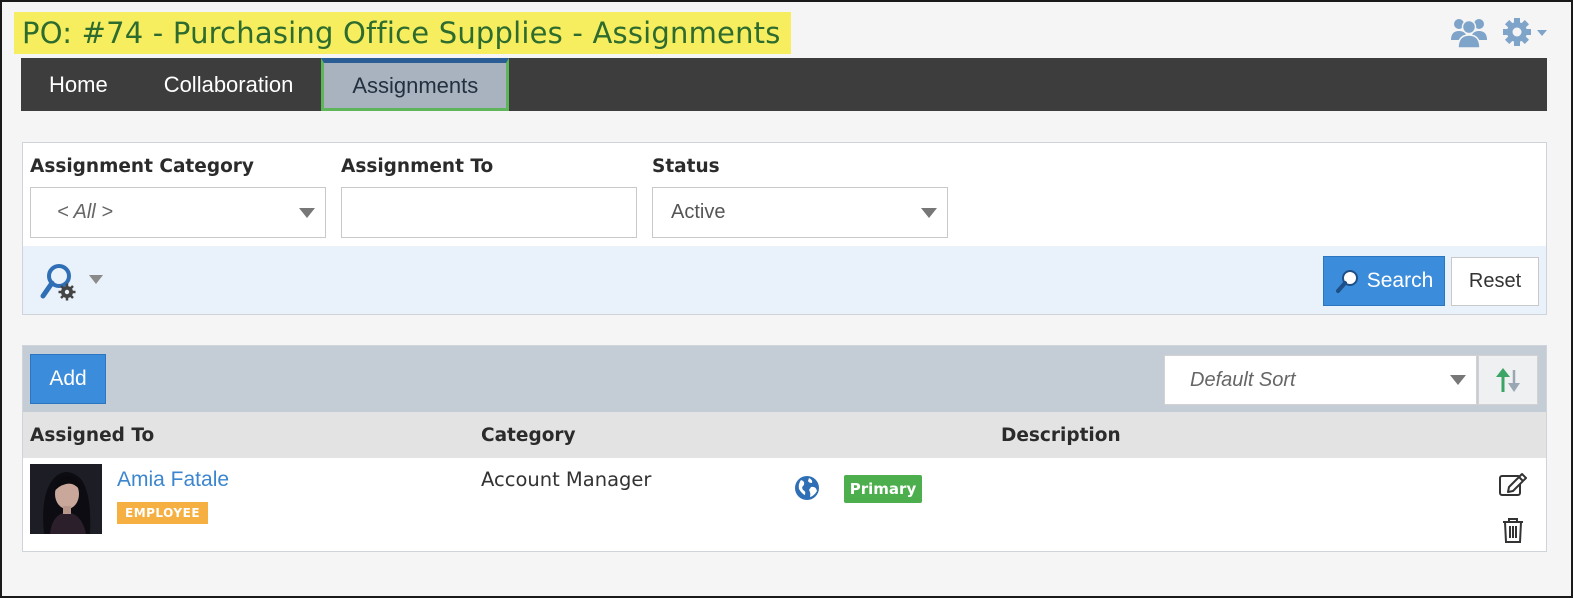 The width and height of the screenshot is (1573, 598). I want to click on tab-assignments: Assignments, so click(415, 84).